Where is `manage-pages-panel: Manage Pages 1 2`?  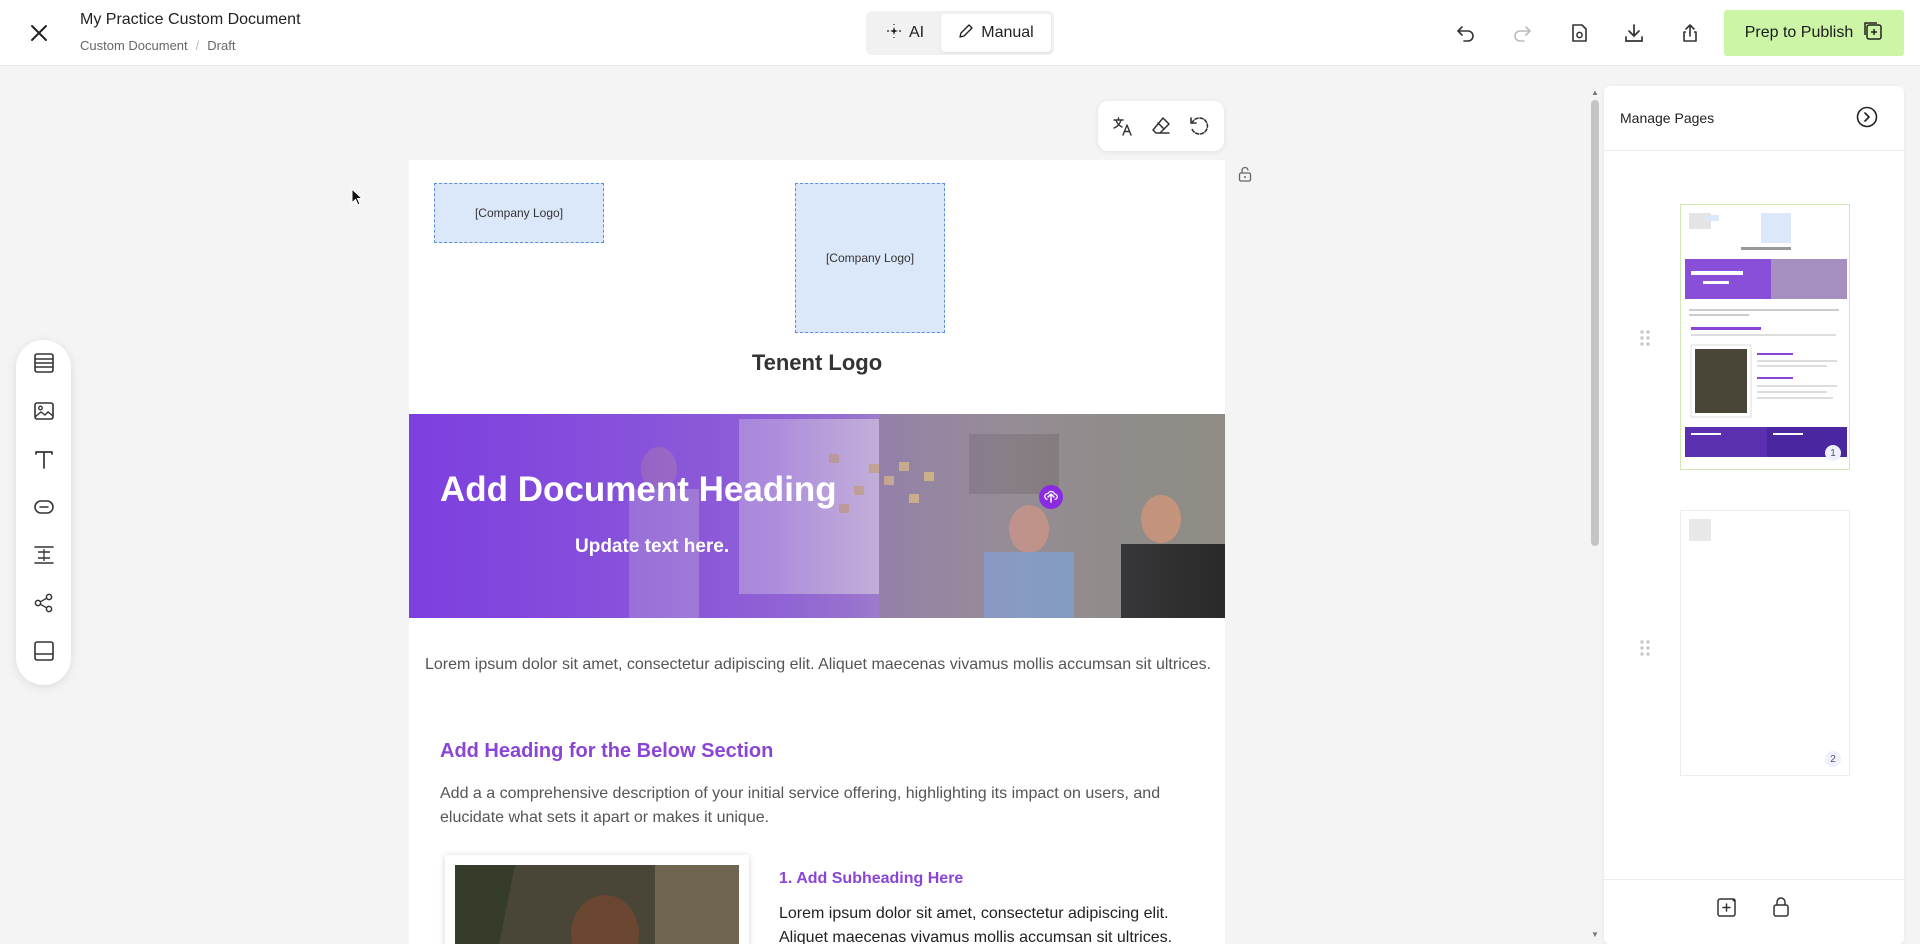
manage-pages-panel: Manage Pages 1 2 is located at coordinates (1754, 515).